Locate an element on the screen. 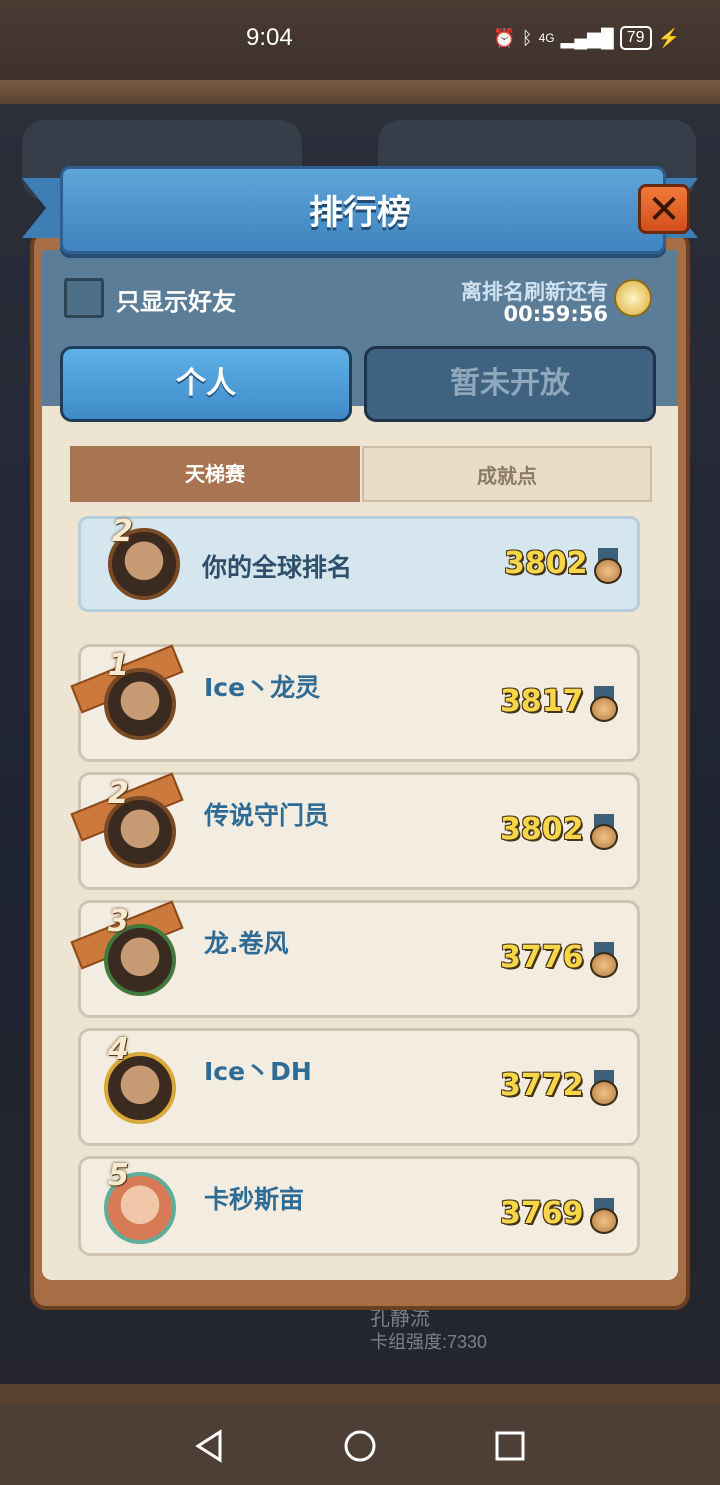  panel-title: 排行榜 is located at coordinates (360, 213).